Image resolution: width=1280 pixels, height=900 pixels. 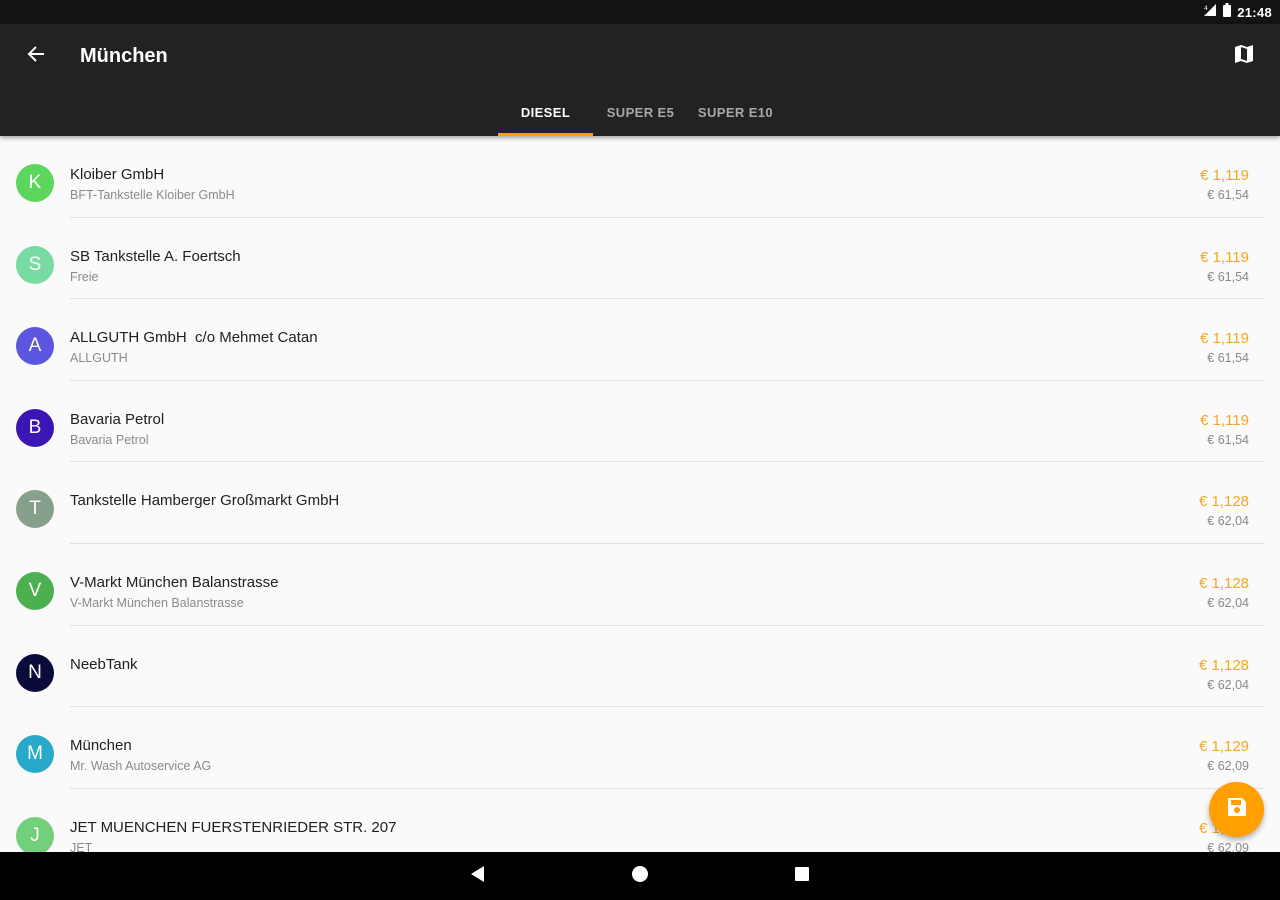 I want to click on signal-icon: 4, so click(x=1210, y=12).